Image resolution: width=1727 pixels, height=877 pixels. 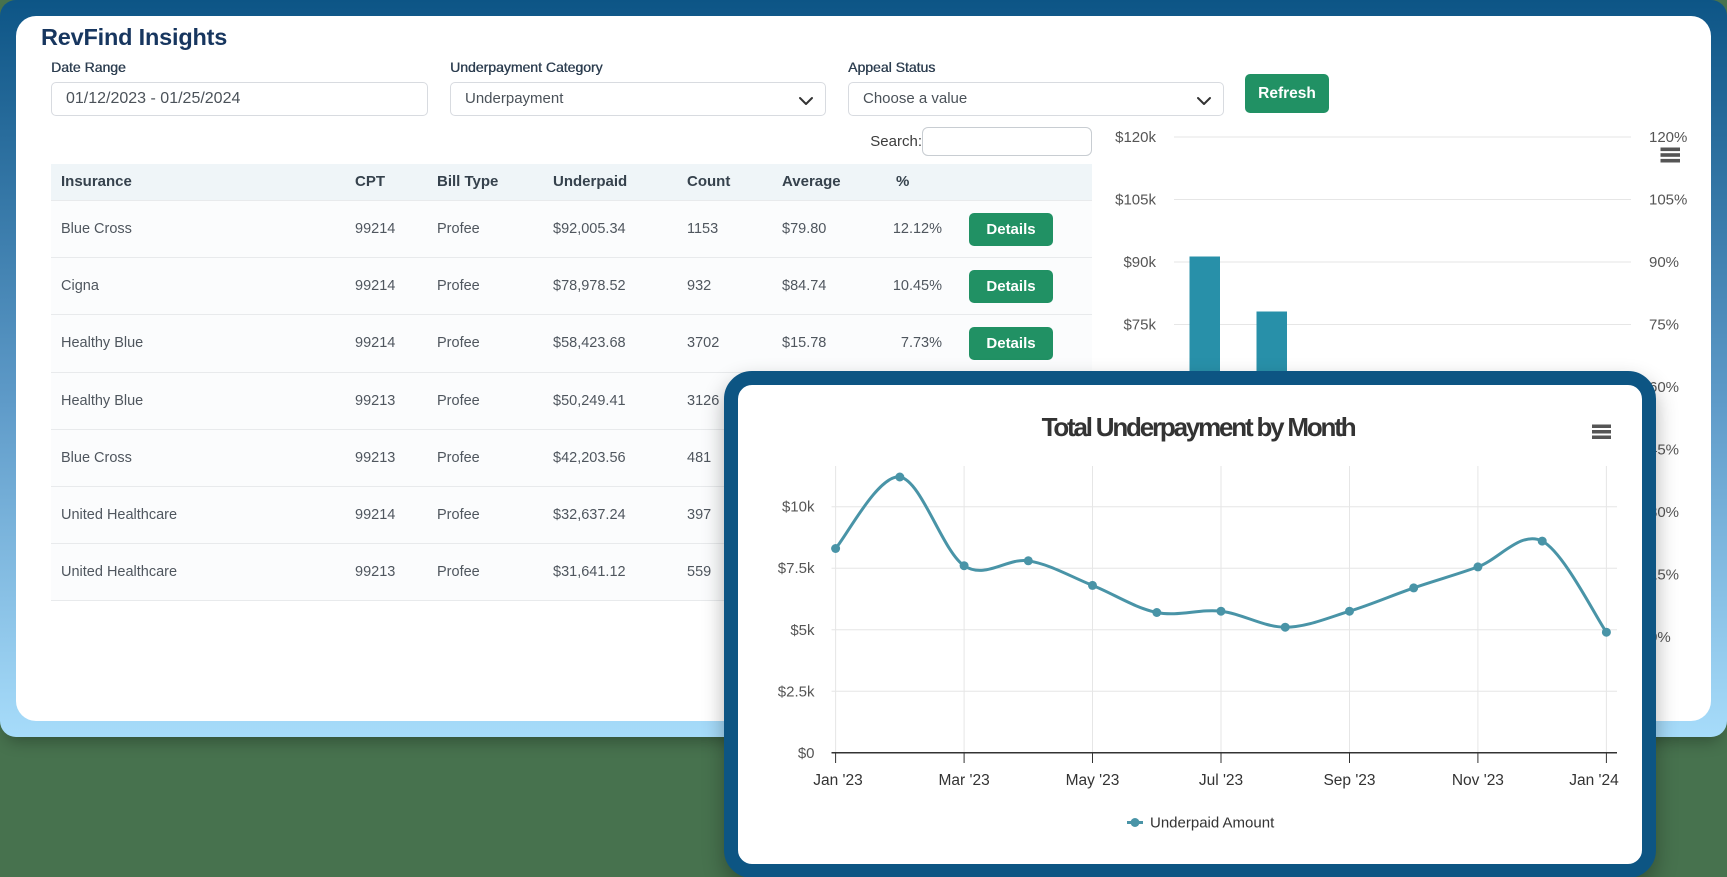 What do you see at coordinates (1212, 823) in the screenshot?
I see `svg-text: Underpaid Amount` at bounding box center [1212, 823].